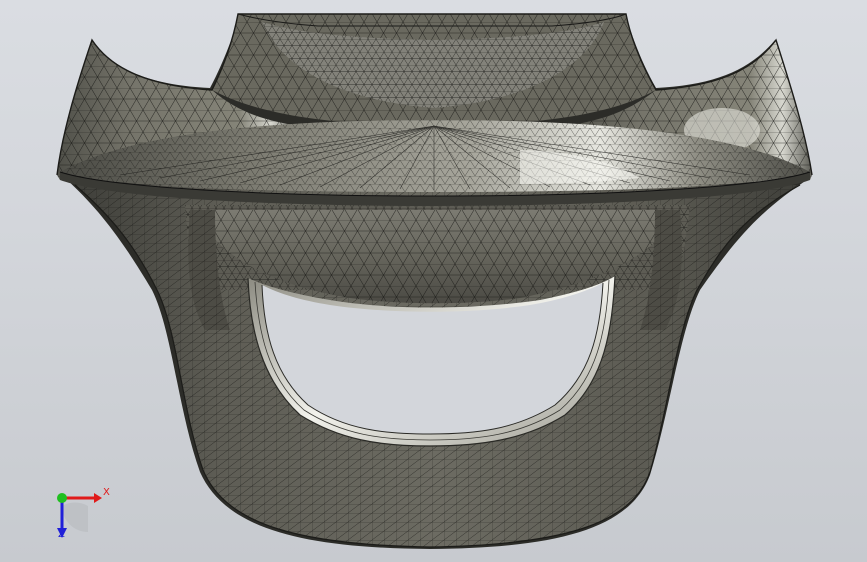  What do you see at coordinates (80, 513) in the screenshot?
I see `reference-triad: X Z` at bounding box center [80, 513].